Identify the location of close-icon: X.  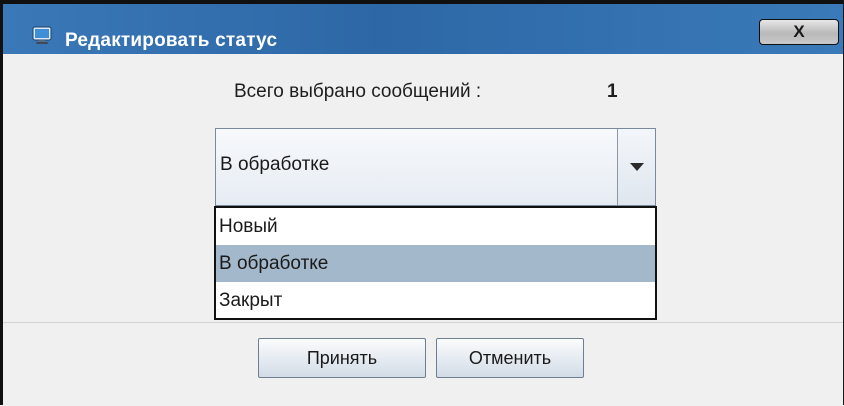
(799, 31).